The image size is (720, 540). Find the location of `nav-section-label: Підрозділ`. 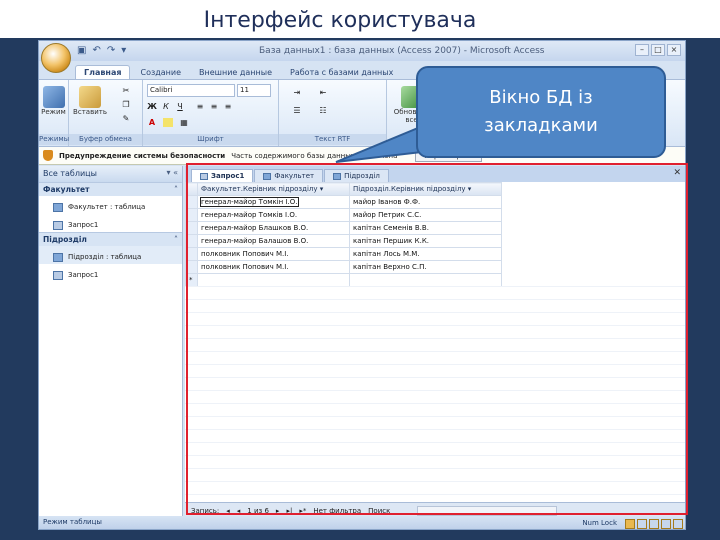

nav-section-label: Підрозділ is located at coordinates (65, 239).